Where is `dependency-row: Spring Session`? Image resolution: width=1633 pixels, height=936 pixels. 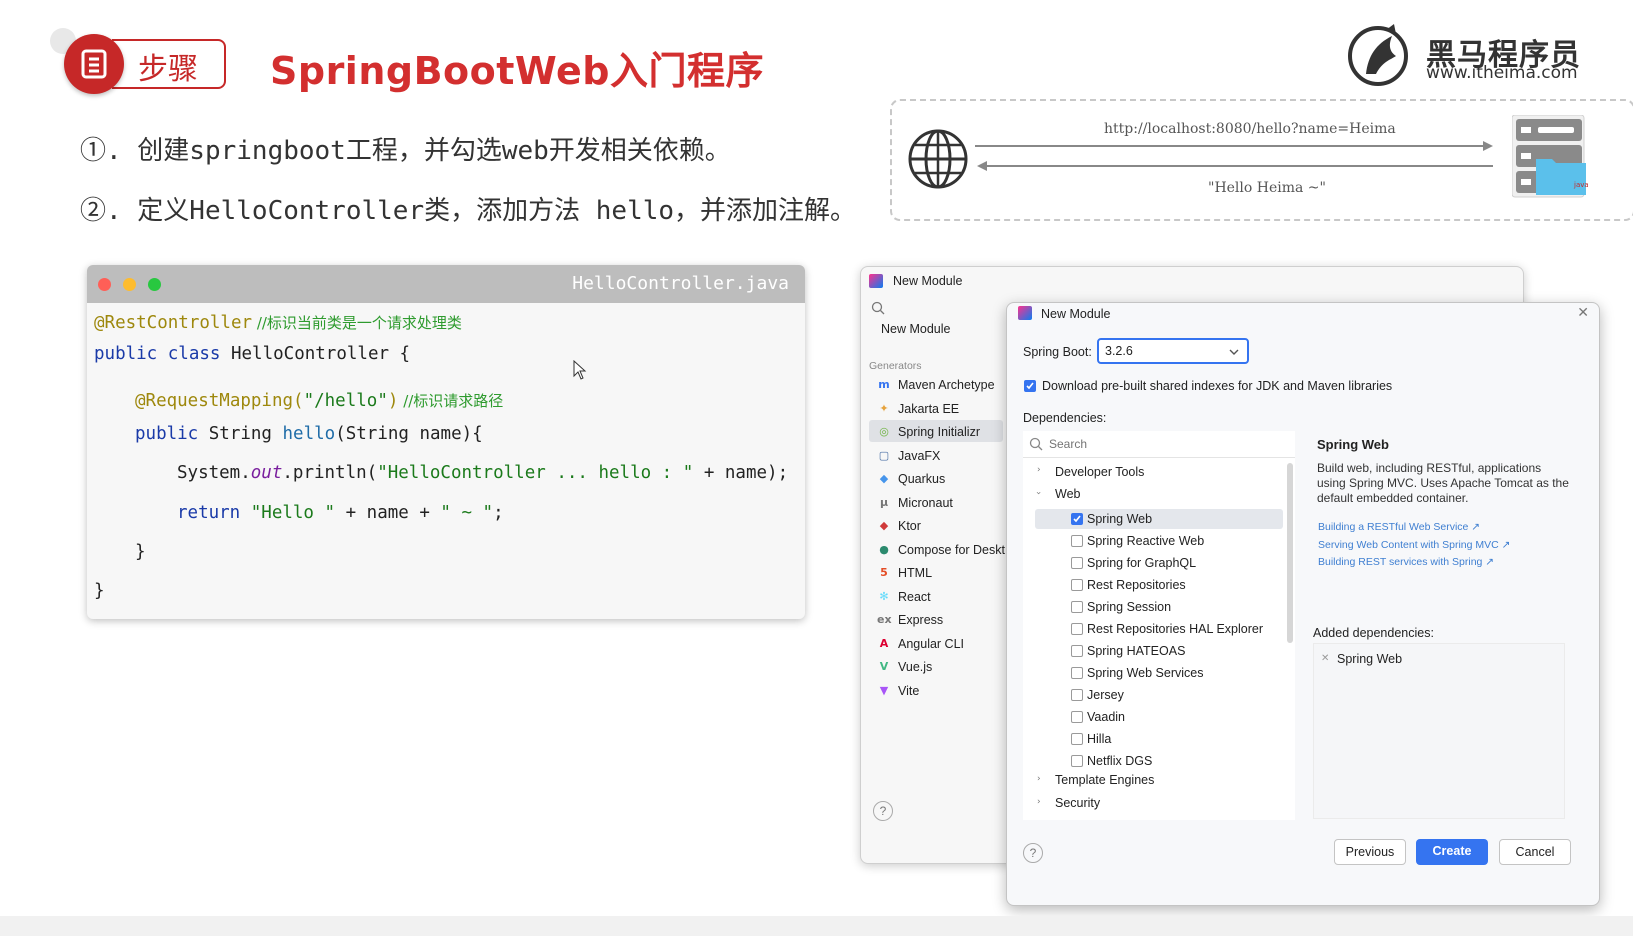
dependency-row: Spring Session is located at coordinates (1159, 607).